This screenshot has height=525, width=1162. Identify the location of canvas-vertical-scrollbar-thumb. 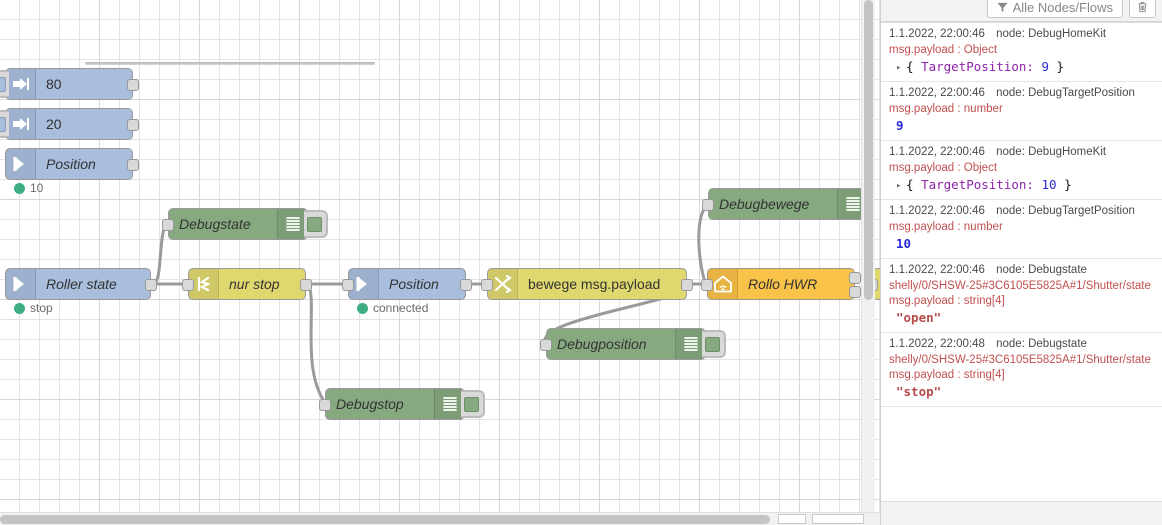
(868, 150).